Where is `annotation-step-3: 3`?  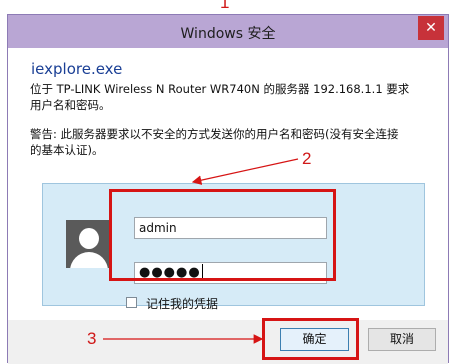
annotation-step-3: 3 is located at coordinates (92, 338).